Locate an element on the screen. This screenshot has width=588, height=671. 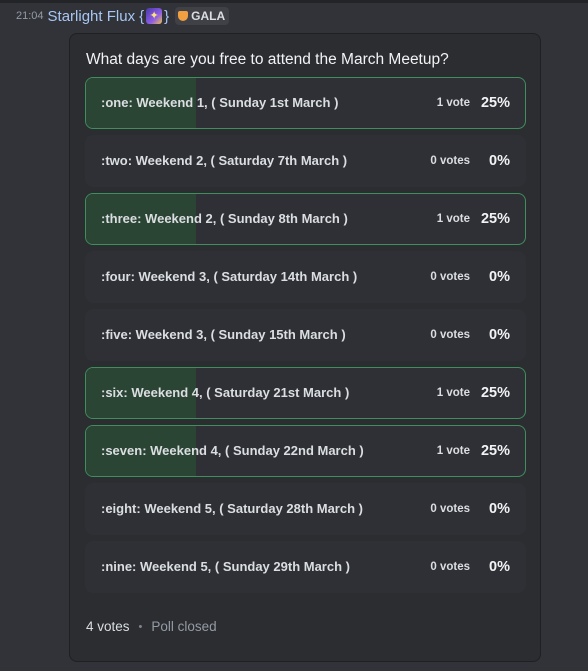
poll-total-votes: 4 votes is located at coordinates (108, 626).